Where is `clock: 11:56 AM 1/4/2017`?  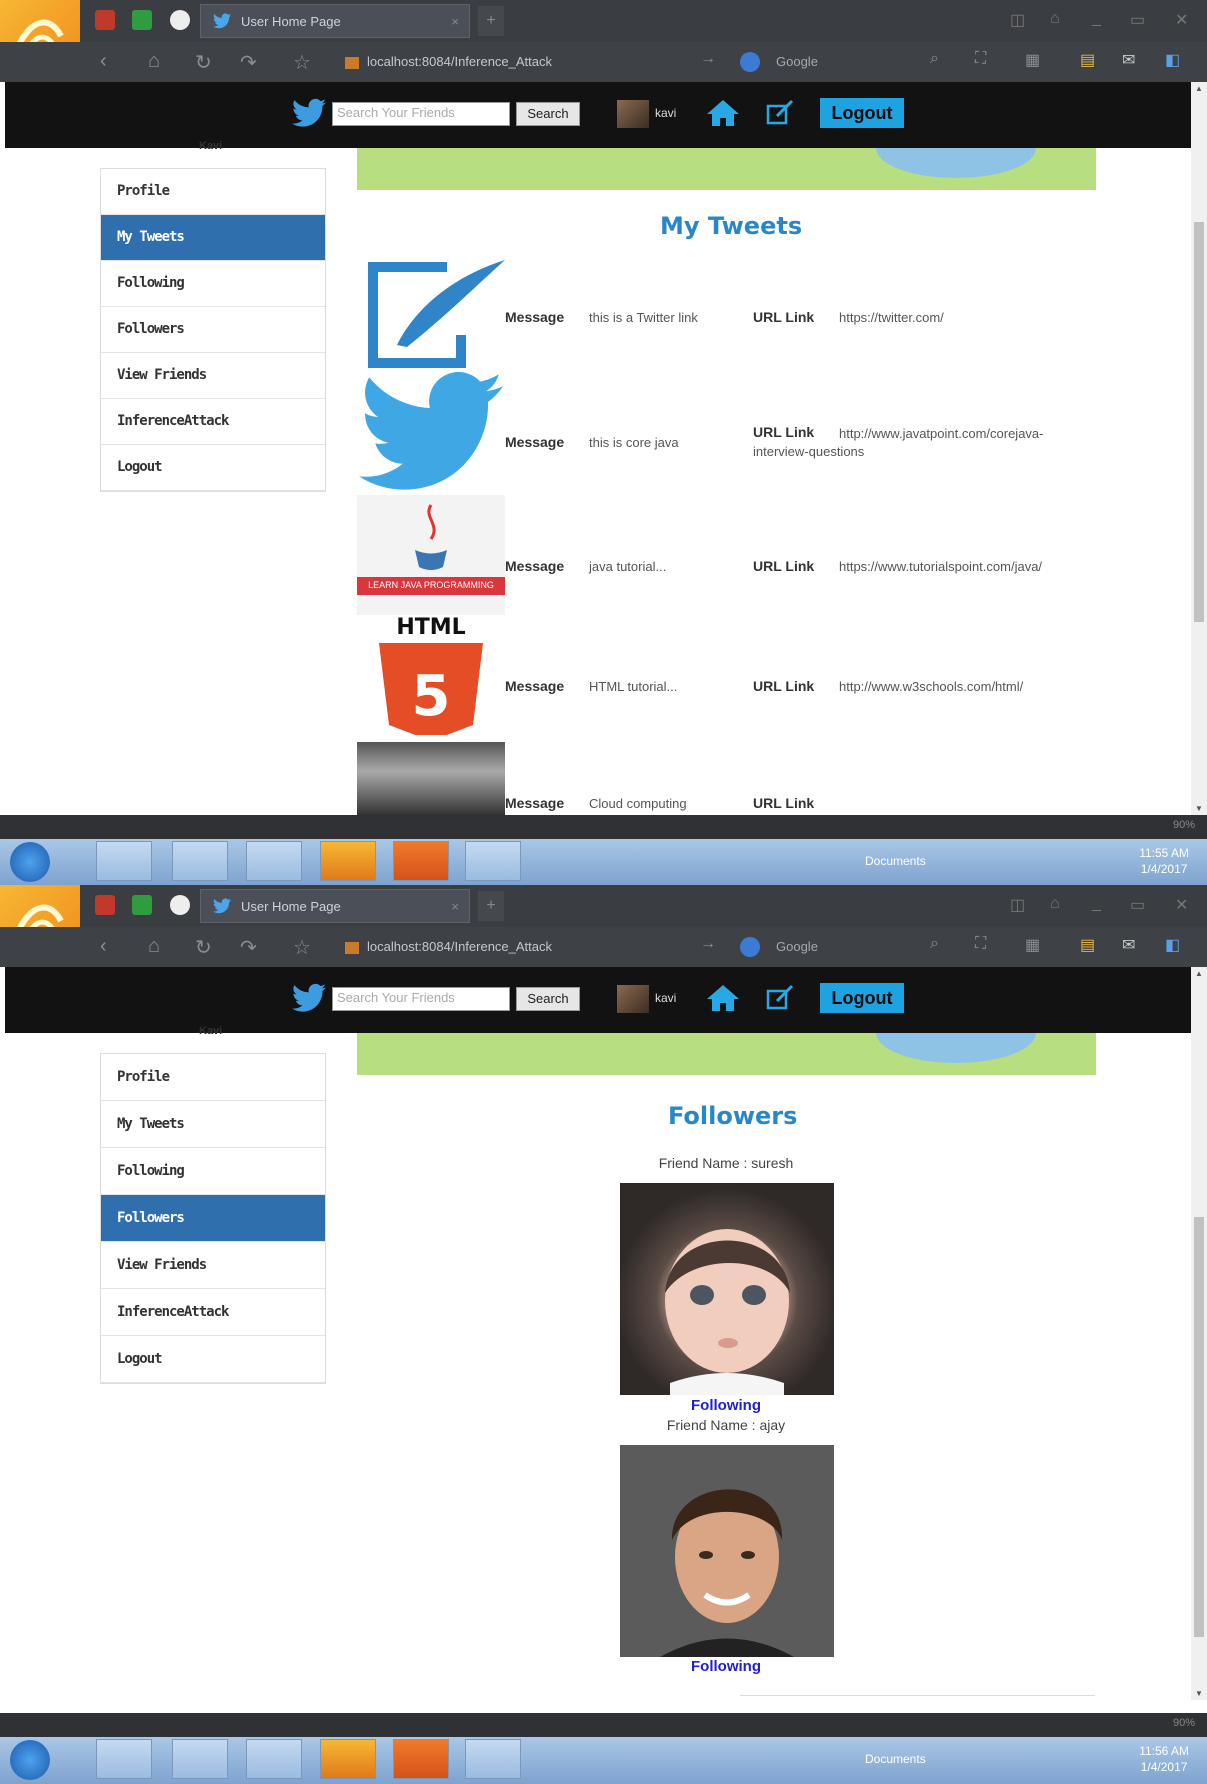
clock: 11:56 AM 1/4/2017 is located at coordinates (1164, 1759).